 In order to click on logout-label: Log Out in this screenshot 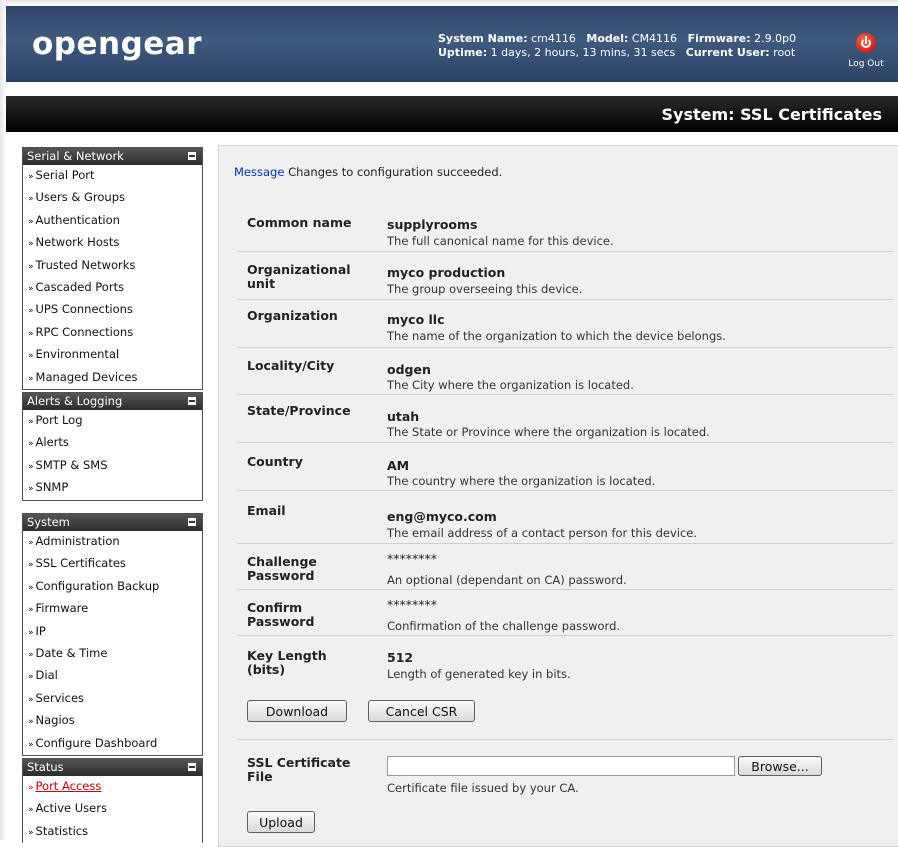, I will do `click(866, 64)`.